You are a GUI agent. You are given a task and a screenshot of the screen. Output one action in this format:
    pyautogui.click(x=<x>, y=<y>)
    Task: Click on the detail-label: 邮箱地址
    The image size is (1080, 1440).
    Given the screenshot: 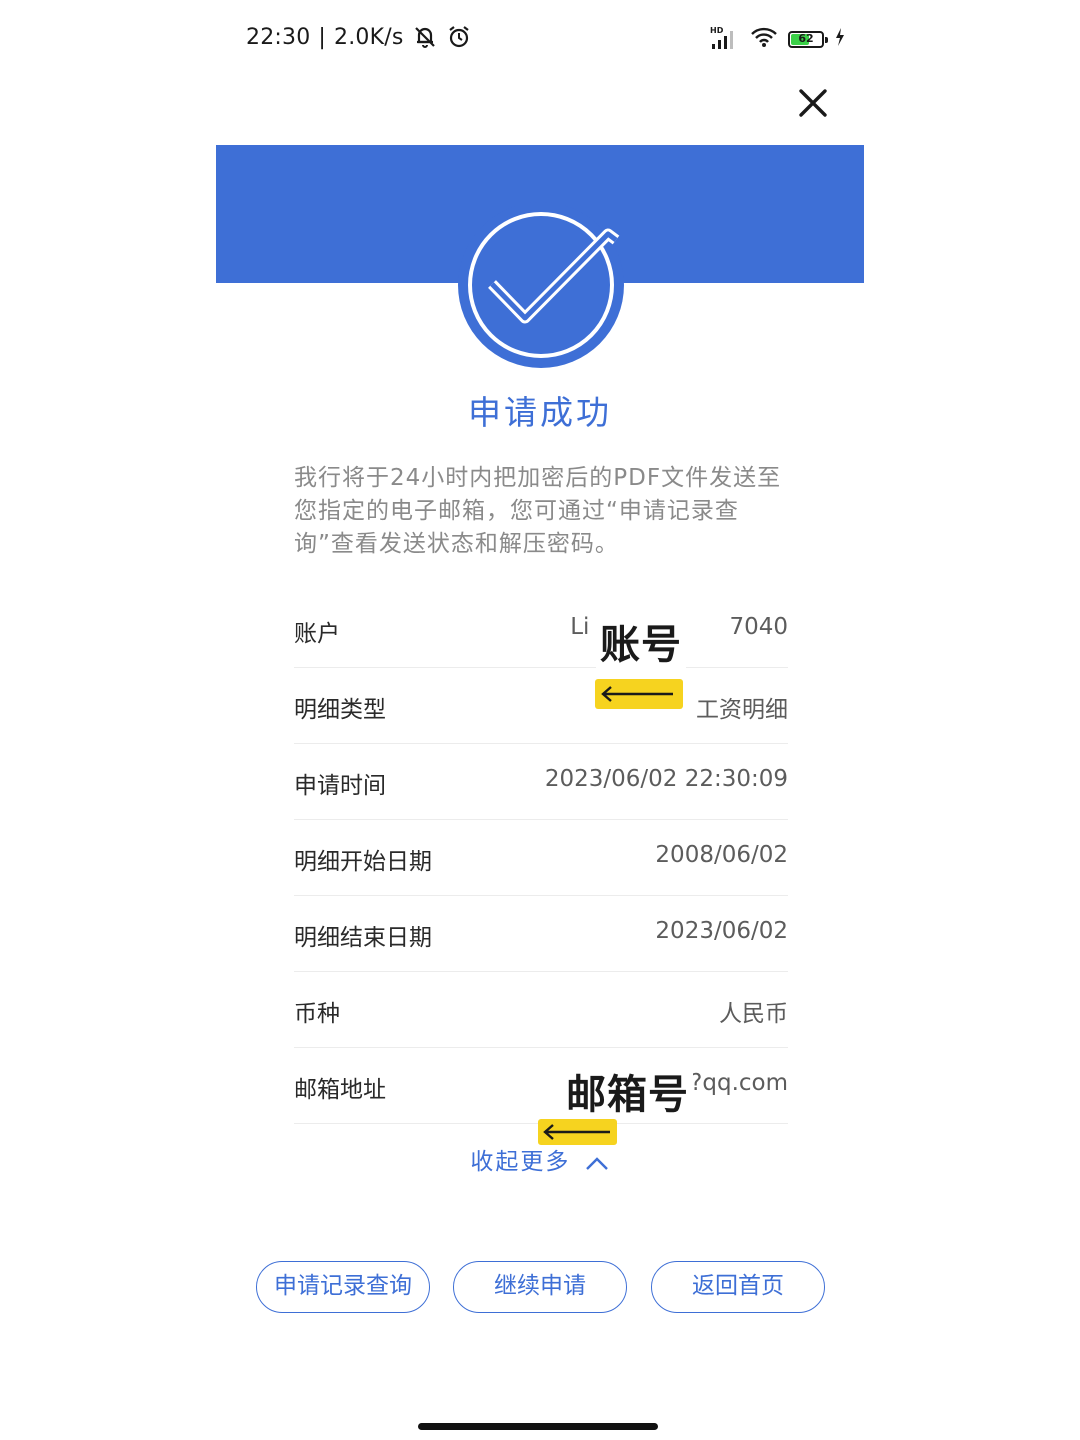 What is the action you would take?
    pyautogui.click(x=340, y=1090)
    